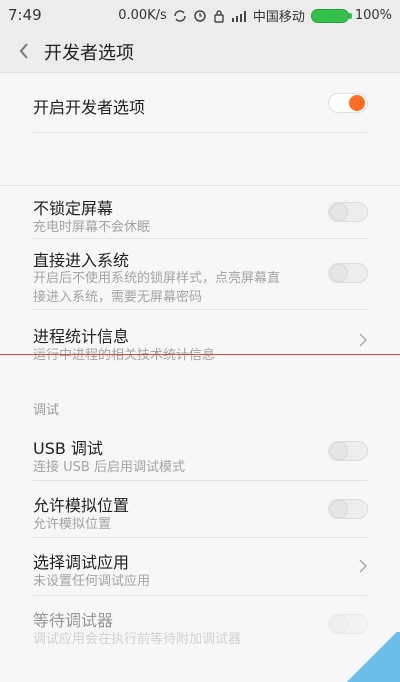 This screenshot has height=682, width=400. I want to click on back-chevron-icon, so click(23, 51).